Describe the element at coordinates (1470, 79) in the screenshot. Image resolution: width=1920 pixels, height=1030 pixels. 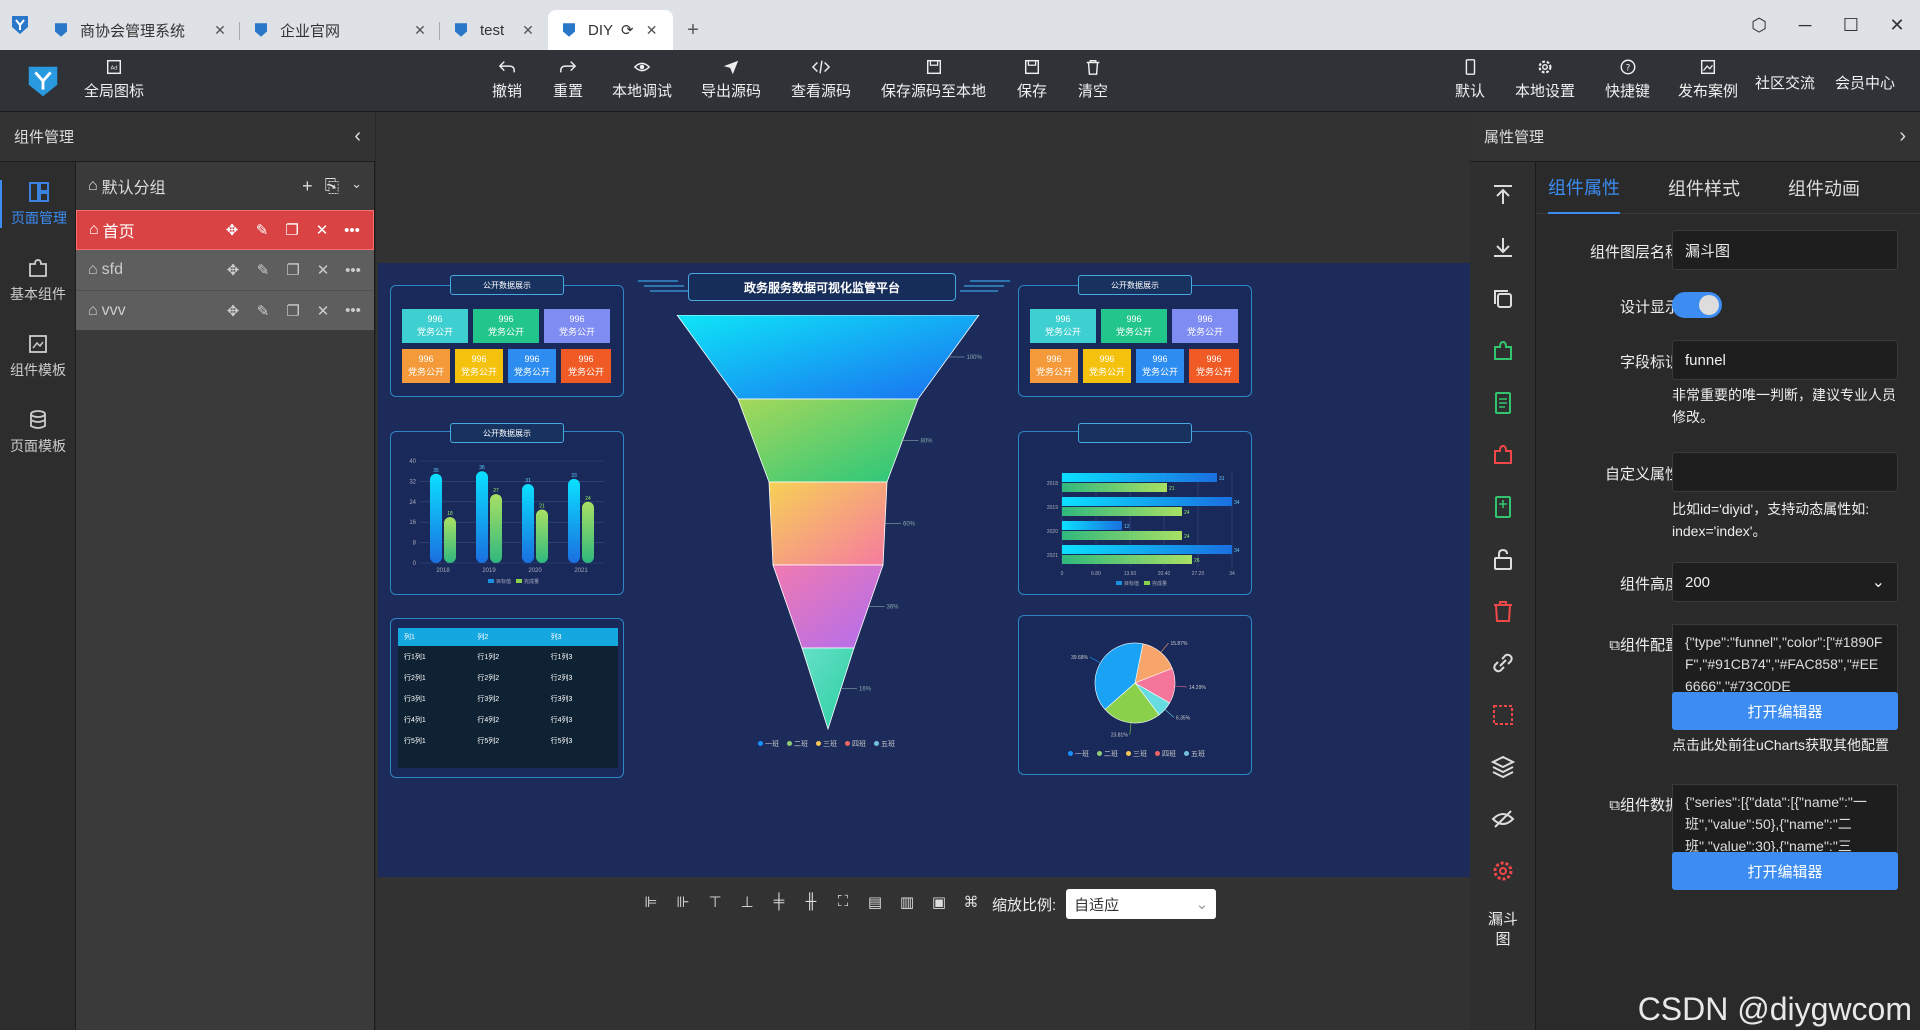
I see `default-device-button: 默认` at that location.